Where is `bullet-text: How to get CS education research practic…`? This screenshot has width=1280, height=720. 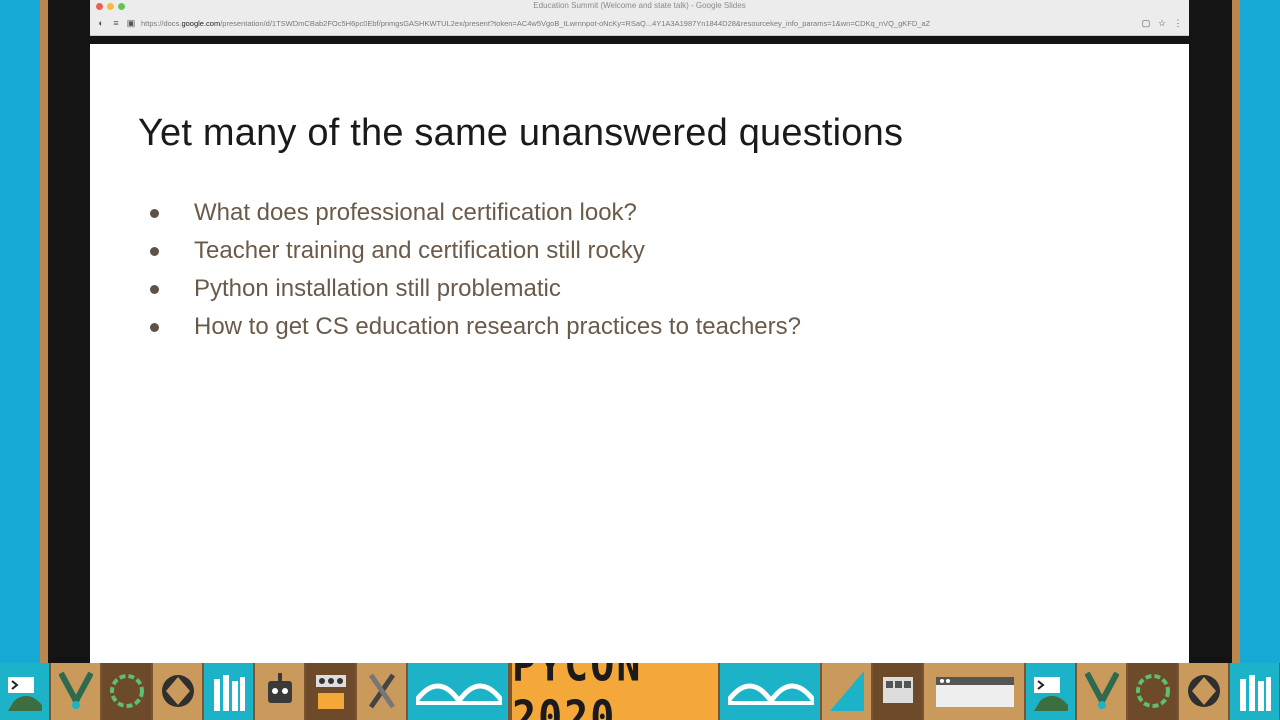 bullet-text: How to get CS education research practic… is located at coordinates (497, 326).